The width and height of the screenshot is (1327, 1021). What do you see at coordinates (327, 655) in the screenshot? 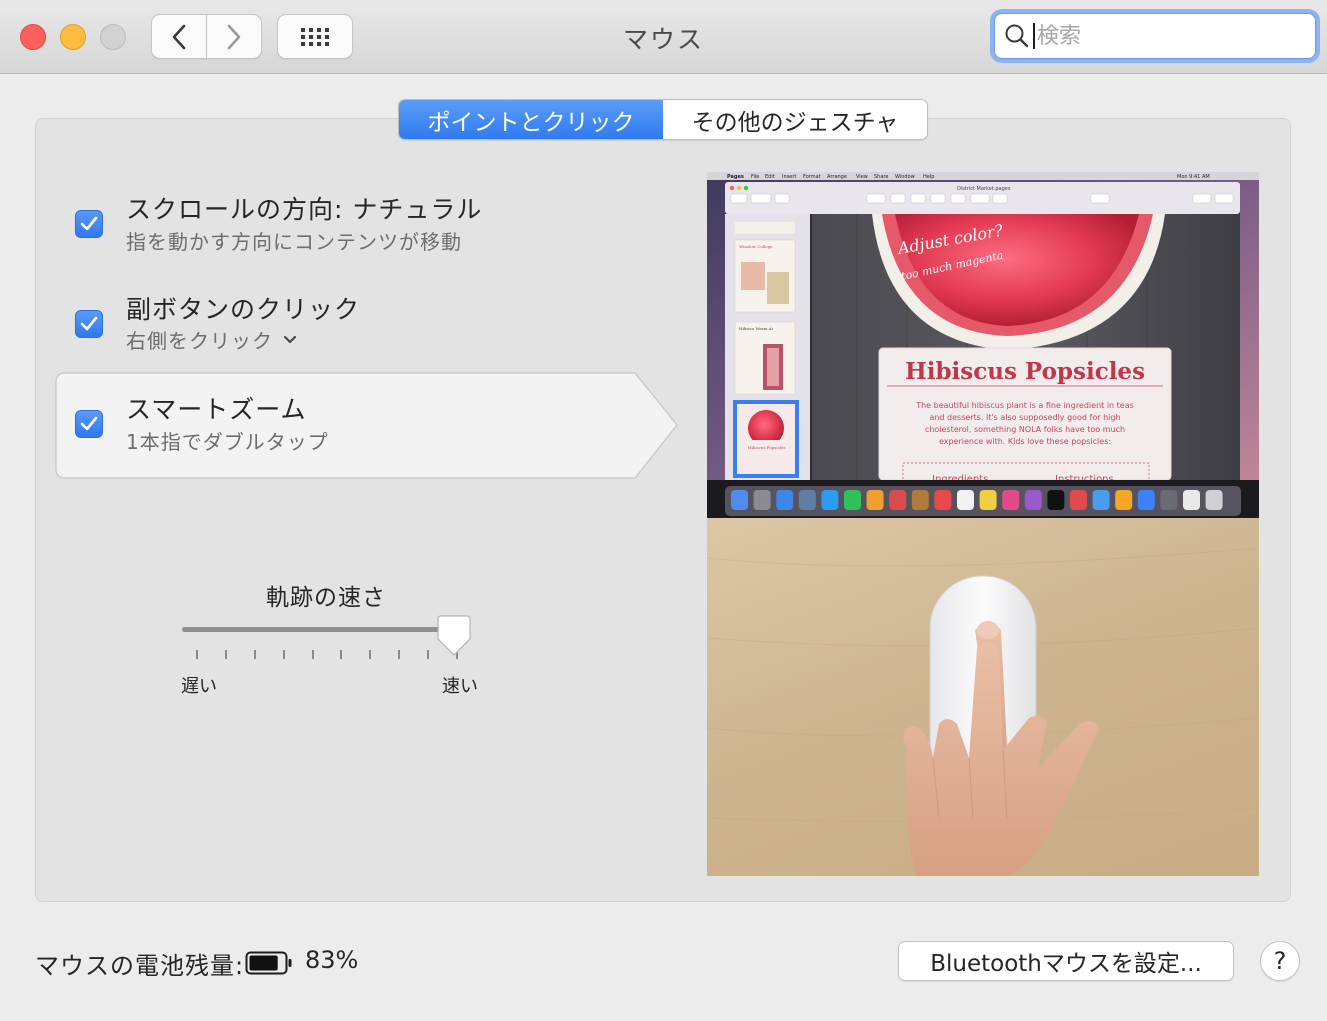
I see `tracking-speed-ticks` at bounding box center [327, 655].